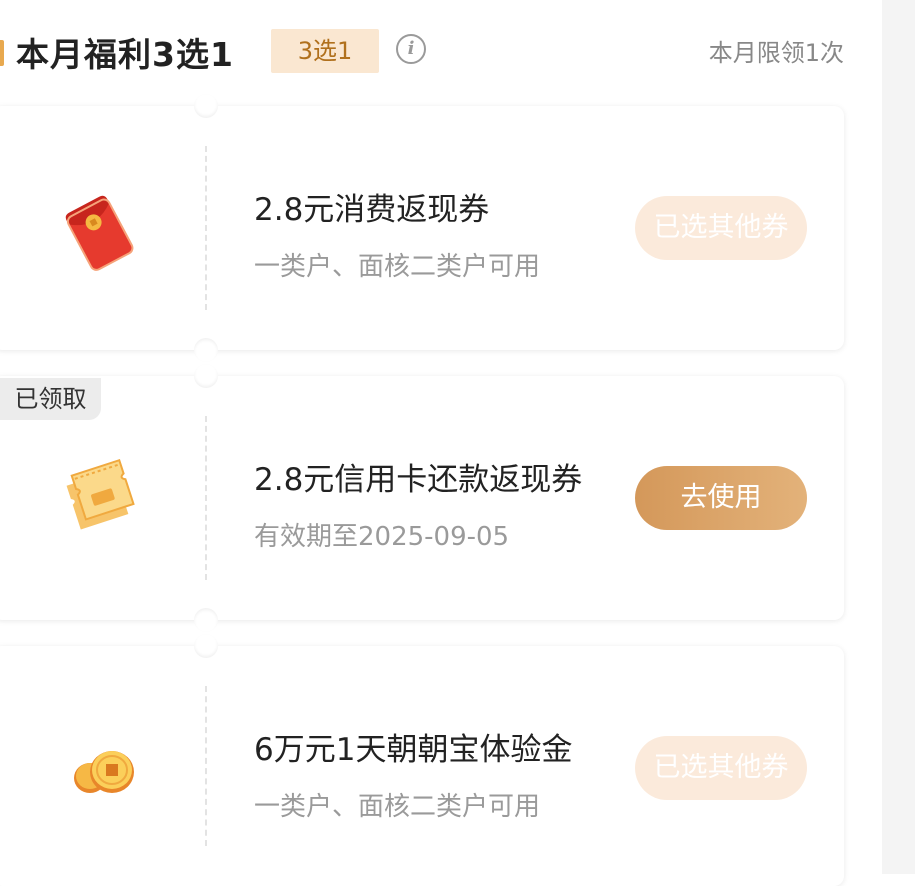 Image resolution: width=915 pixels, height=886 pixels. Describe the element at coordinates (776, 53) in the screenshot. I see `monthly-limit-text: 本月限领1次` at that location.